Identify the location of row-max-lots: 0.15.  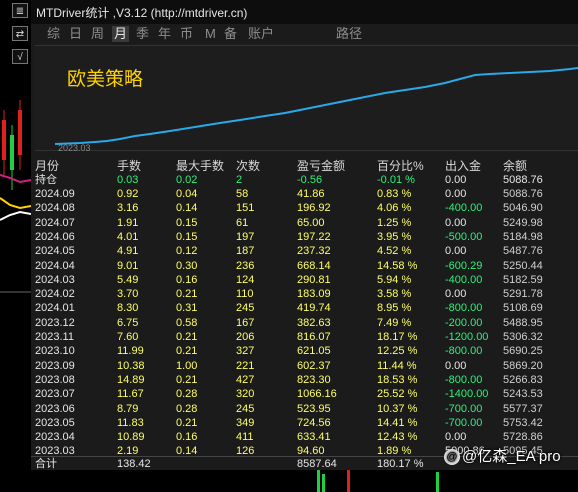
(187, 236).